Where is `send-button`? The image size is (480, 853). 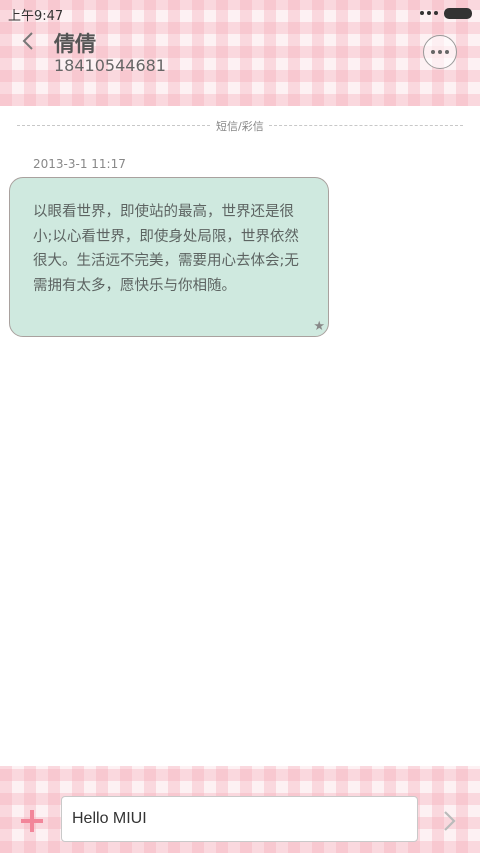
send-button is located at coordinates (449, 821).